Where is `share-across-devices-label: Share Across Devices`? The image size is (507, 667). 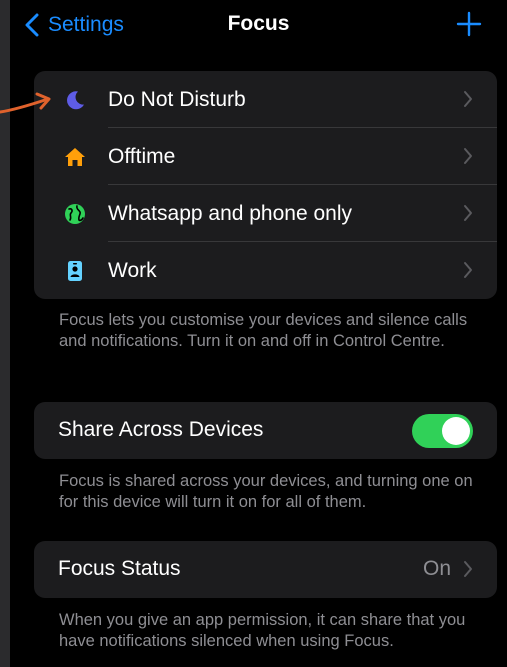 share-across-devices-label: Share Across Devices is located at coordinates (161, 429).